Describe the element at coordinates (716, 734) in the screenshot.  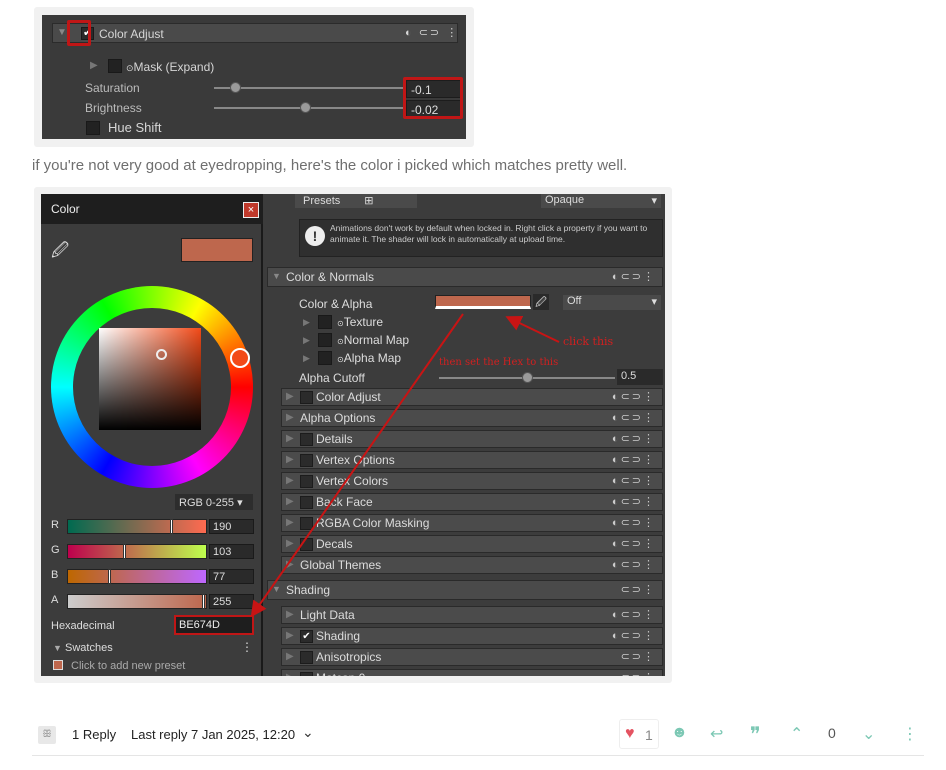
I see `reply-icon: ↩` at that location.